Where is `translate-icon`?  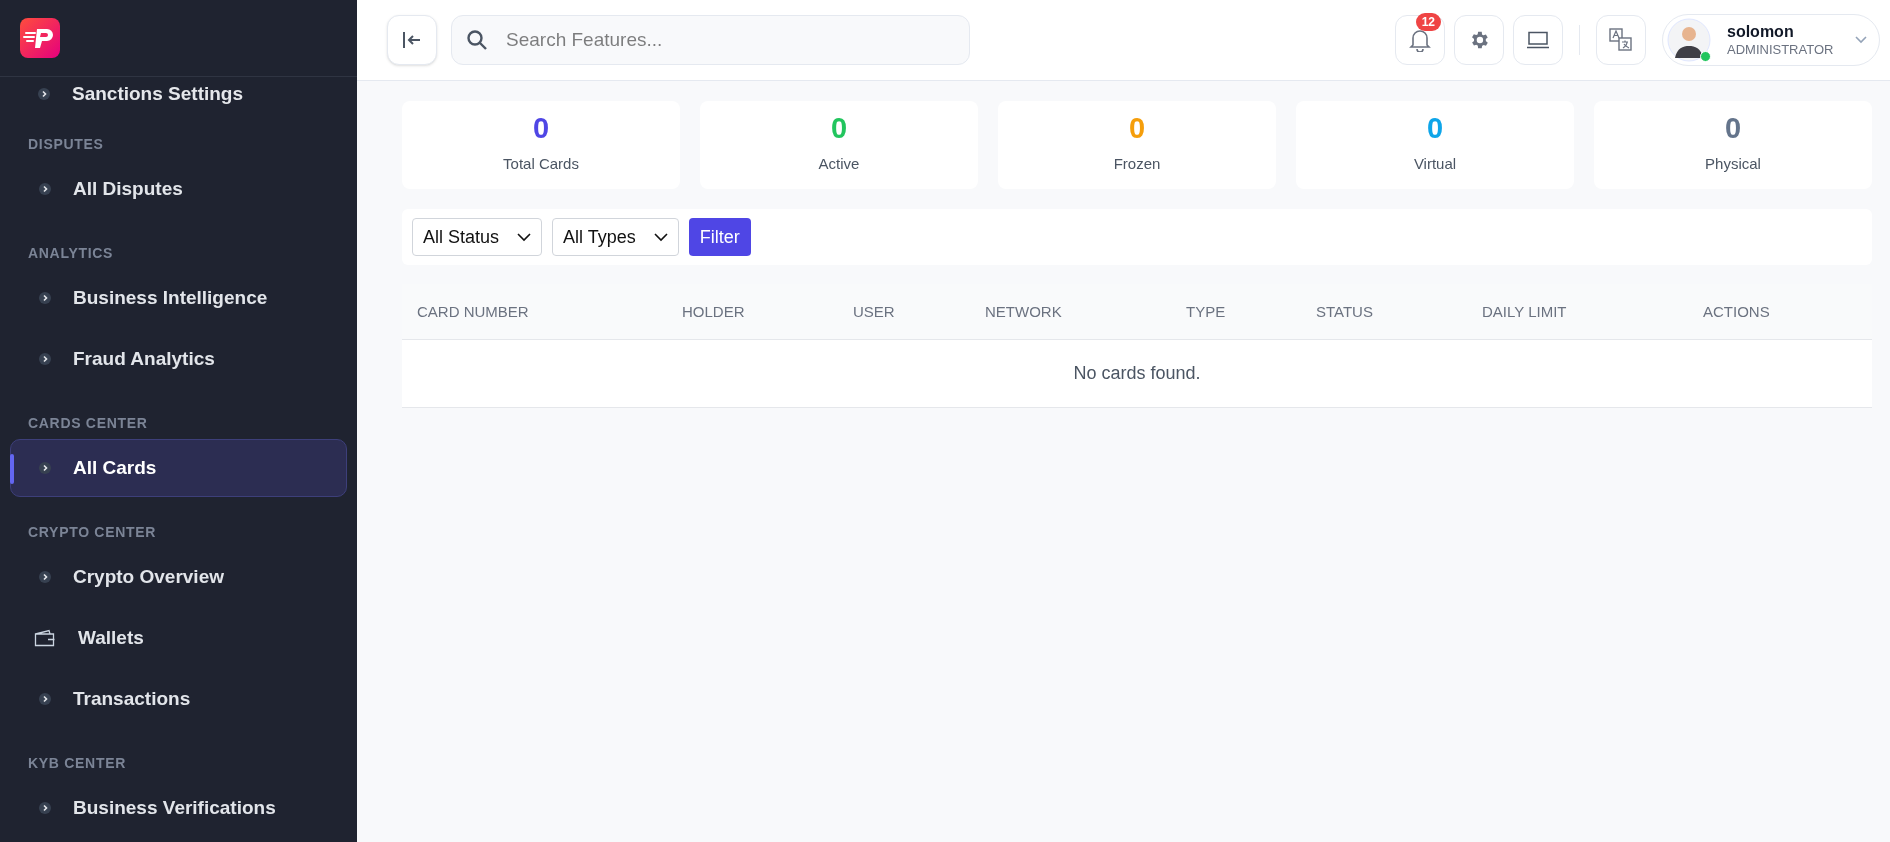 translate-icon is located at coordinates (1621, 40).